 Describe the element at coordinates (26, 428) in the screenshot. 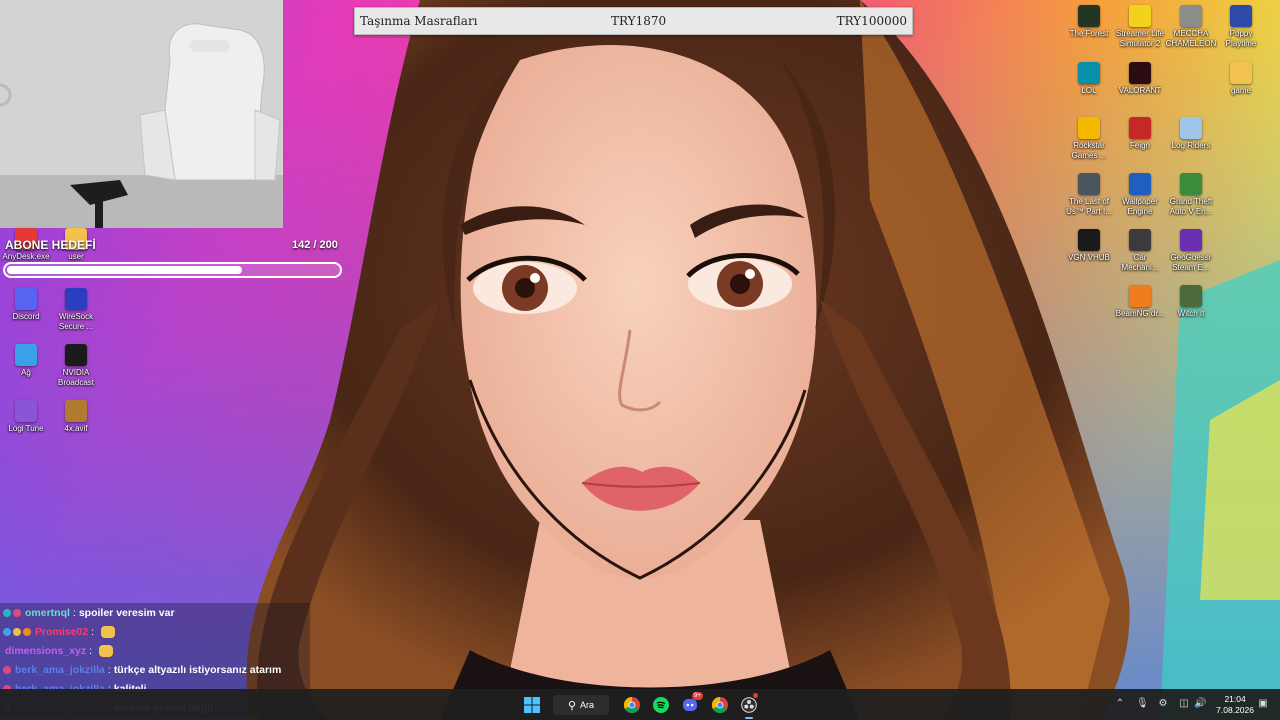

I see `desktop-icon-label: Logi Tune` at that location.